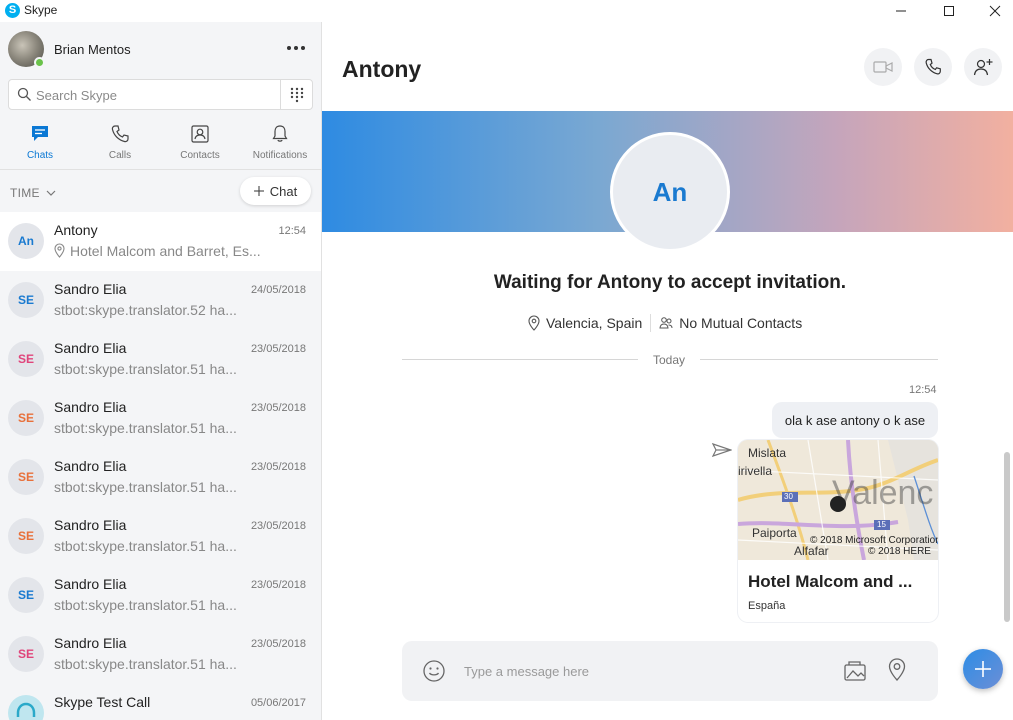  Describe the element at coordinates (120, 145) in the screenshot. I see `nav-calls: Calls` at that location.